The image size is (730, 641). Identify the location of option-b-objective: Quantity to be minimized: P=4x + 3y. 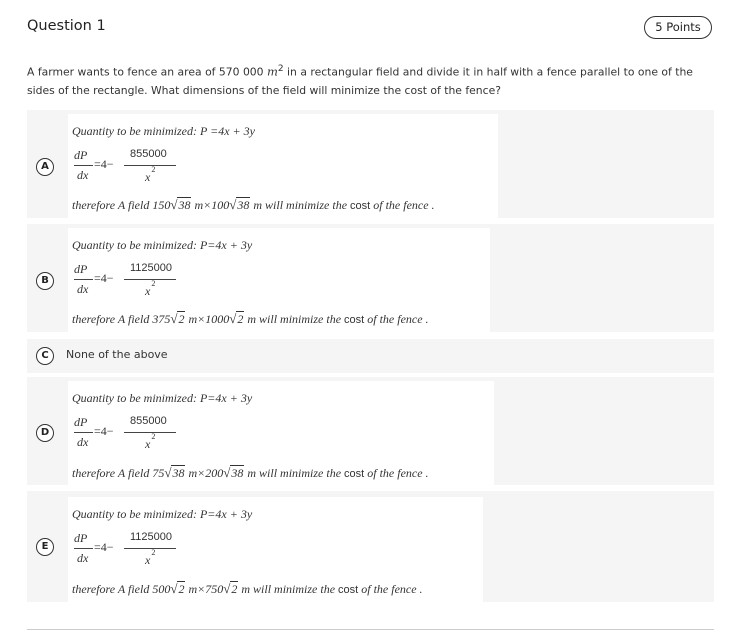
(162, 245).